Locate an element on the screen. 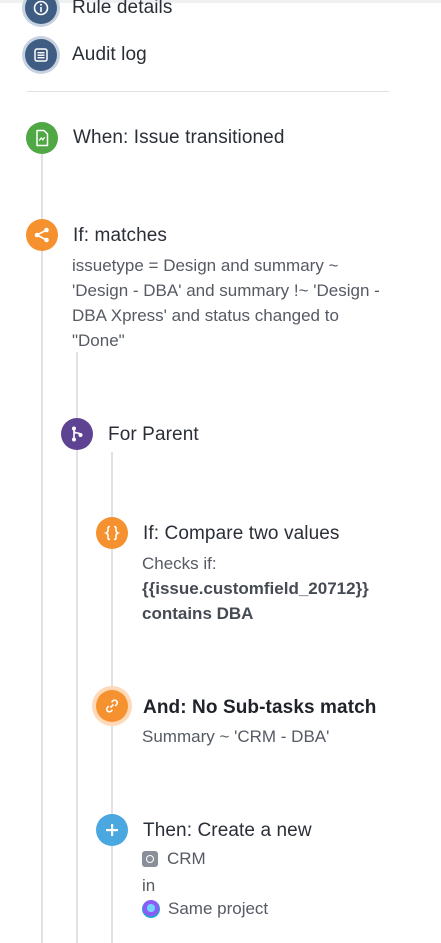 The height and width of the screenshot is (943, 441). top-border is located at coordinates (220, 1).